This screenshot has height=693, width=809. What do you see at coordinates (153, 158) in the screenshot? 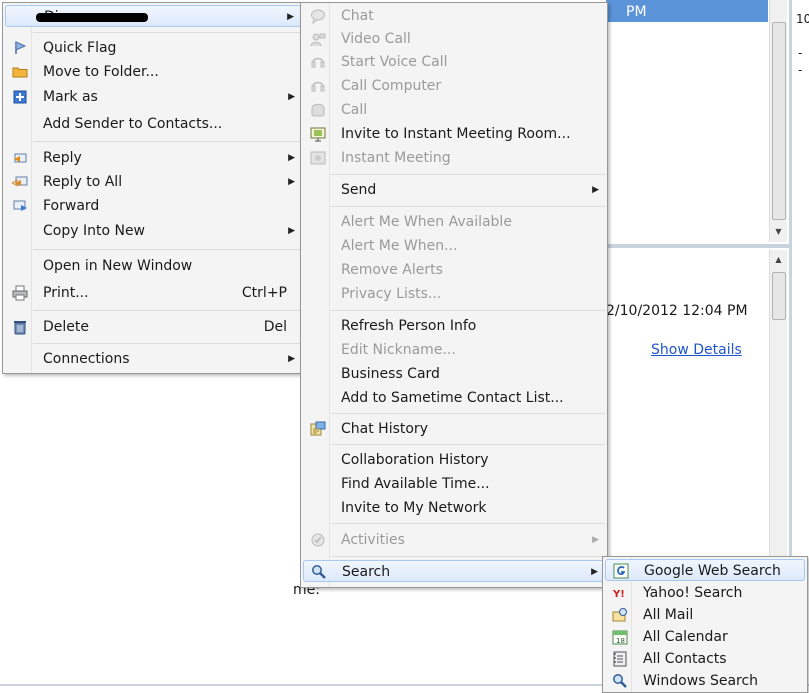
I see `menu-item-reply: Reply ▶` at bounding box center [153, 158].